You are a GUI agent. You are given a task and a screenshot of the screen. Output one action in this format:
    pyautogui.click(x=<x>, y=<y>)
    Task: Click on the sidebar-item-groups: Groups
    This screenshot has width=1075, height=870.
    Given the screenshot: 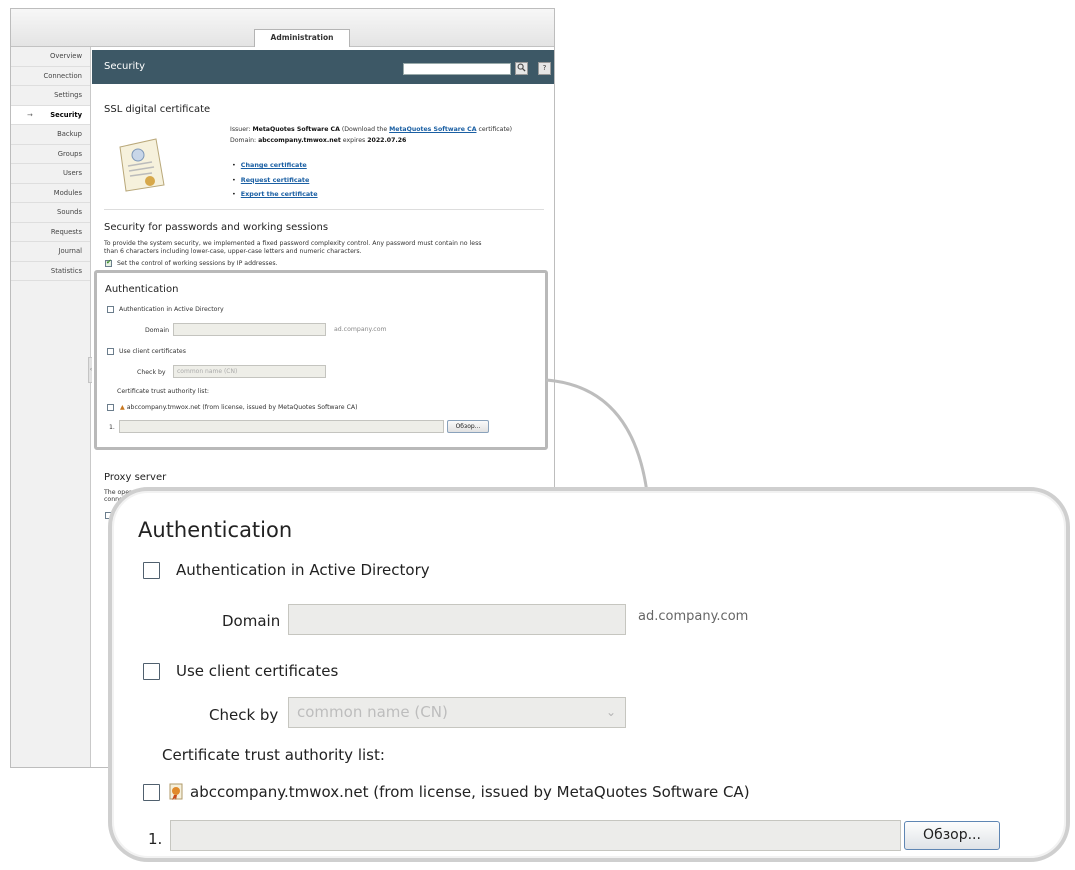 What is the action you would take?
    pyautogui.click(x=50, y=154)
    